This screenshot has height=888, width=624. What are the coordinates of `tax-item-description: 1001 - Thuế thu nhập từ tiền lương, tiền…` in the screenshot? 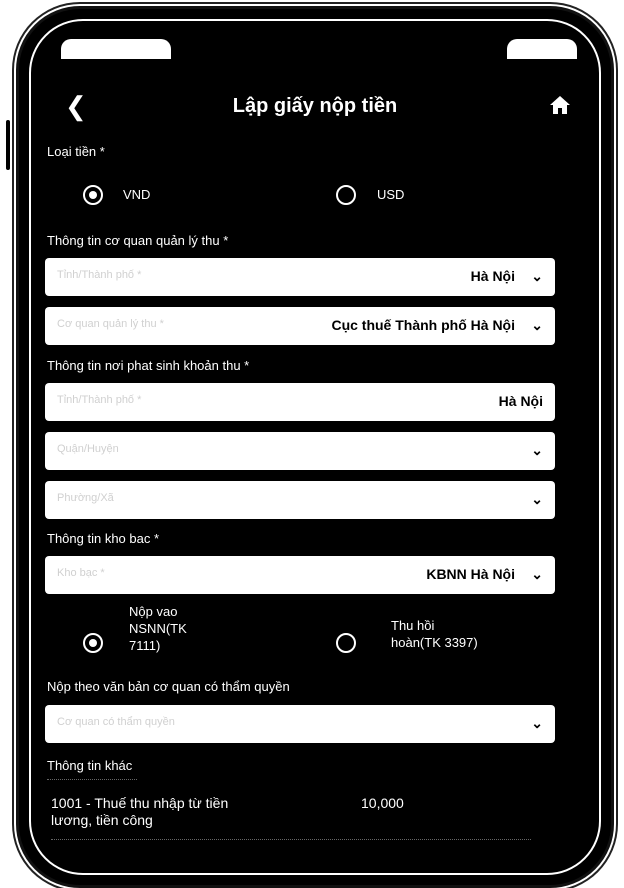 It's located at (140, 811).